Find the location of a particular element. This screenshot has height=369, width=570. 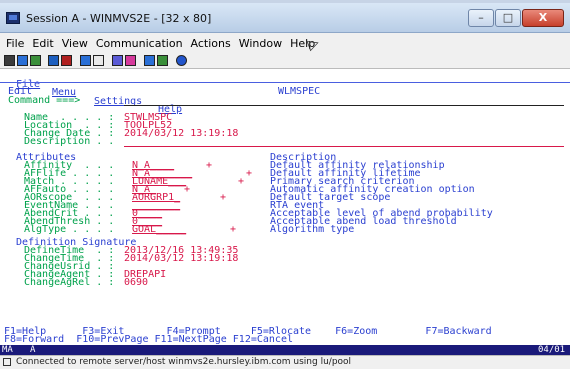

sig-value: 2014/03/12 13:19:18 is located at coordinates (181, 258).